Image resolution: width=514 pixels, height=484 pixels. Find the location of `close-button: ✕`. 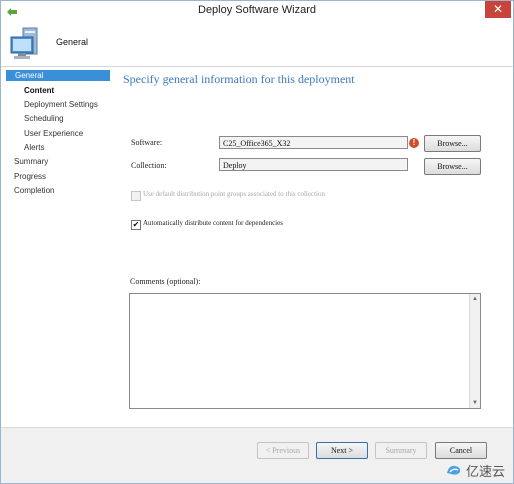

close-button: ✕ is located at coordinates (498, 9).